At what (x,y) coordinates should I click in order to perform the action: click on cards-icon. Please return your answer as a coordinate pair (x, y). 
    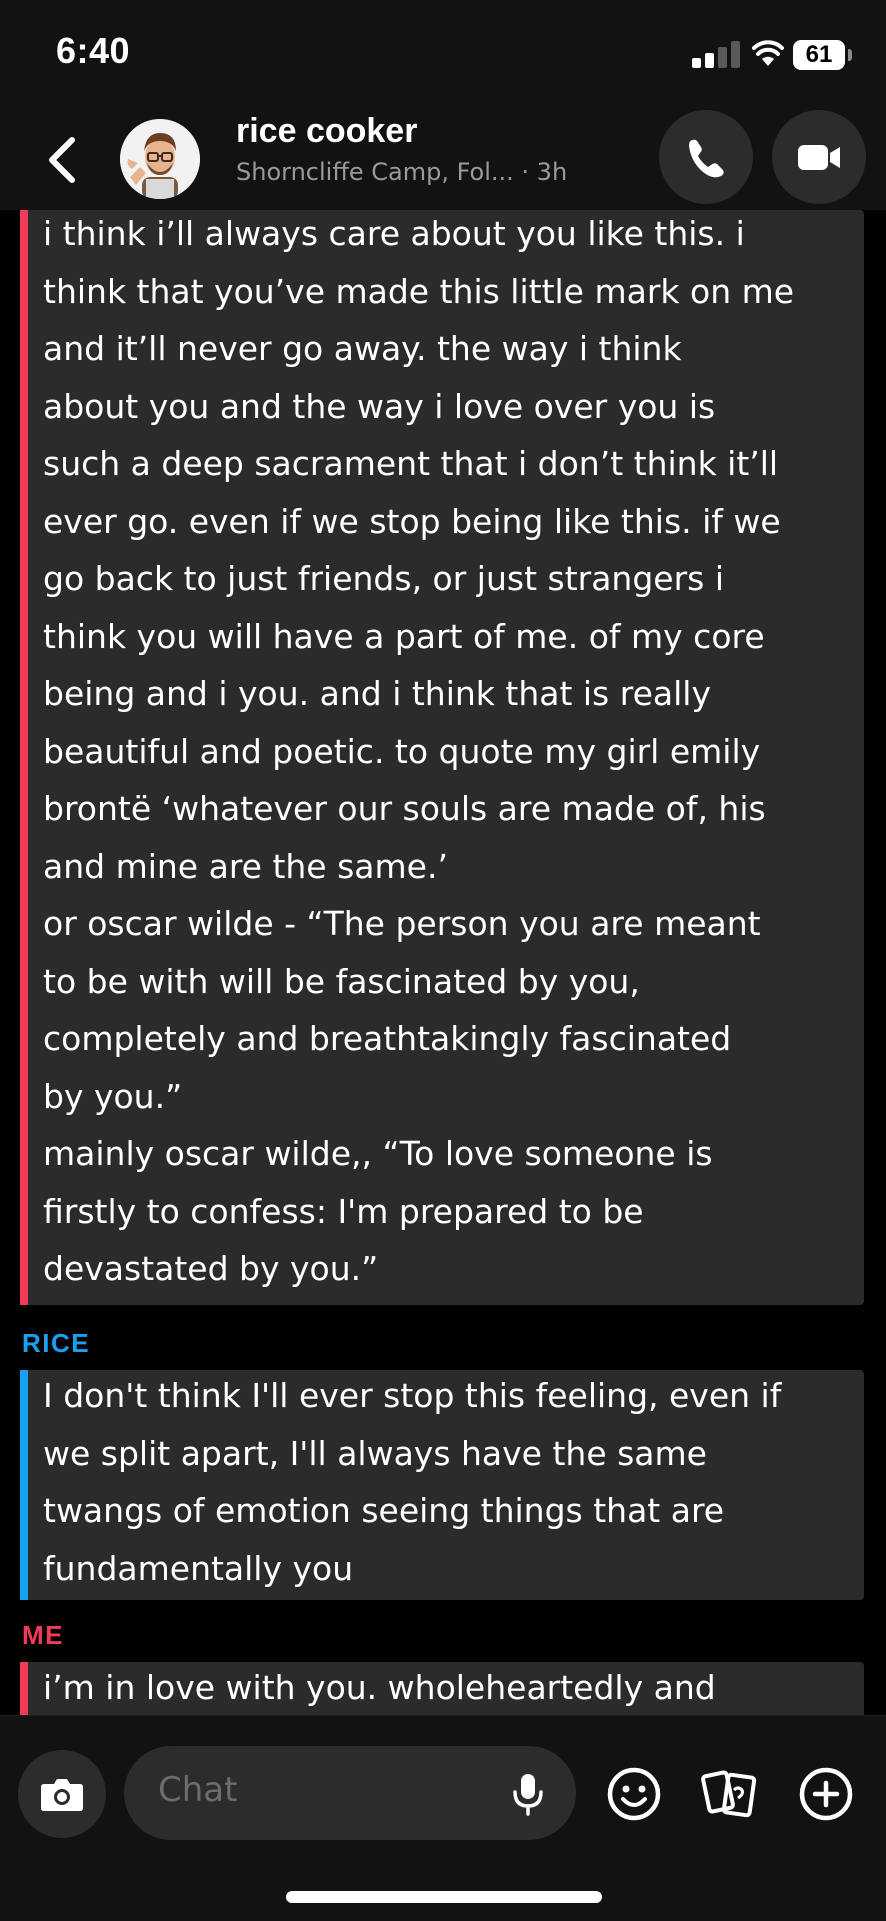
    Looking at the image, I should click on (730, 1794).